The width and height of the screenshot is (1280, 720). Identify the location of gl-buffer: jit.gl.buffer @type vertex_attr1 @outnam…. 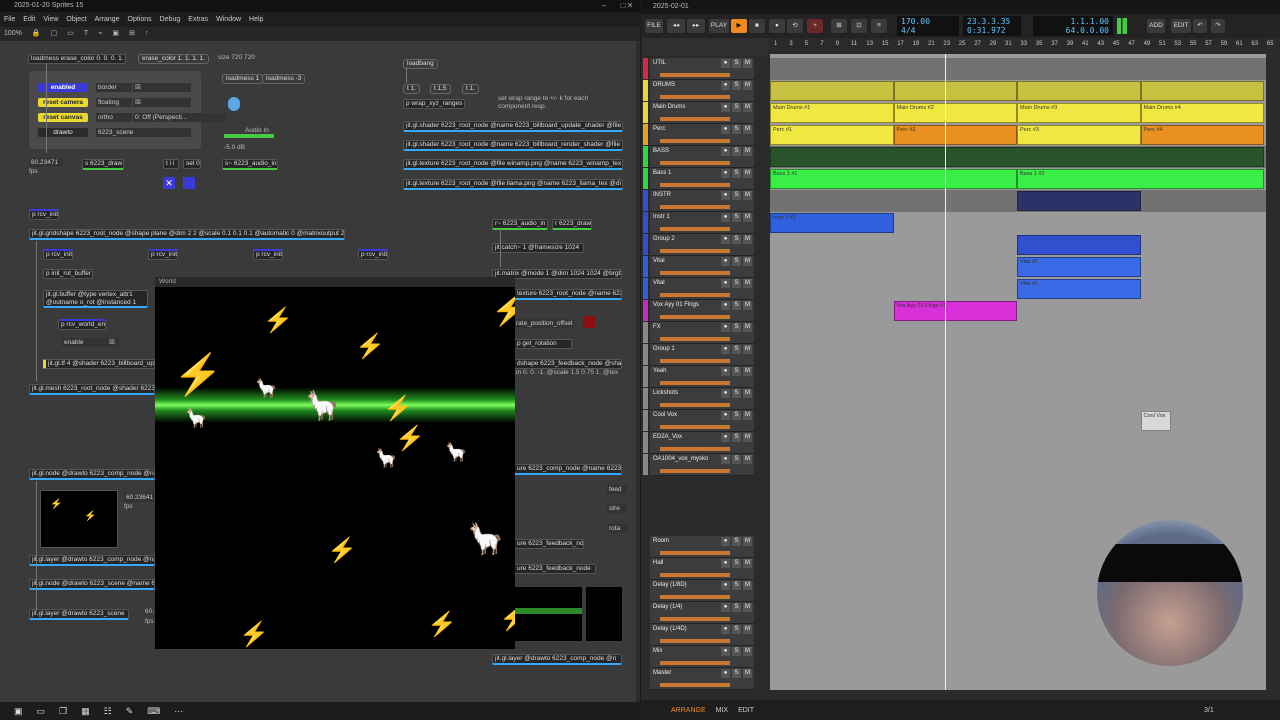
(95, 299).